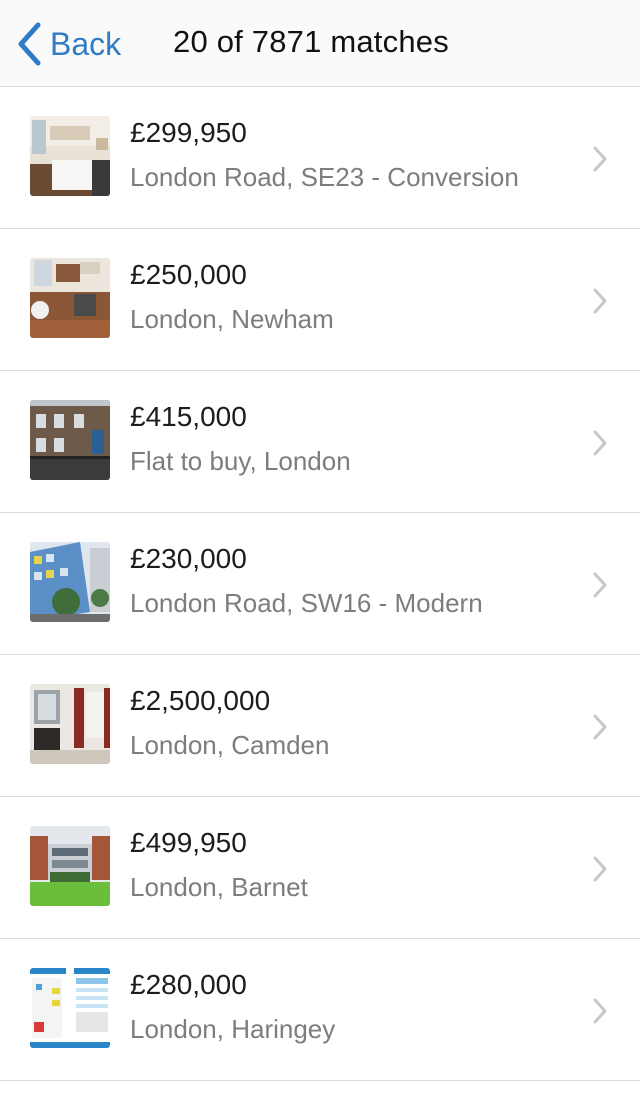 The width and height of the screenshot is (640, 1095). I want to click on listing-price: £2,500,000, so click(200, 700).